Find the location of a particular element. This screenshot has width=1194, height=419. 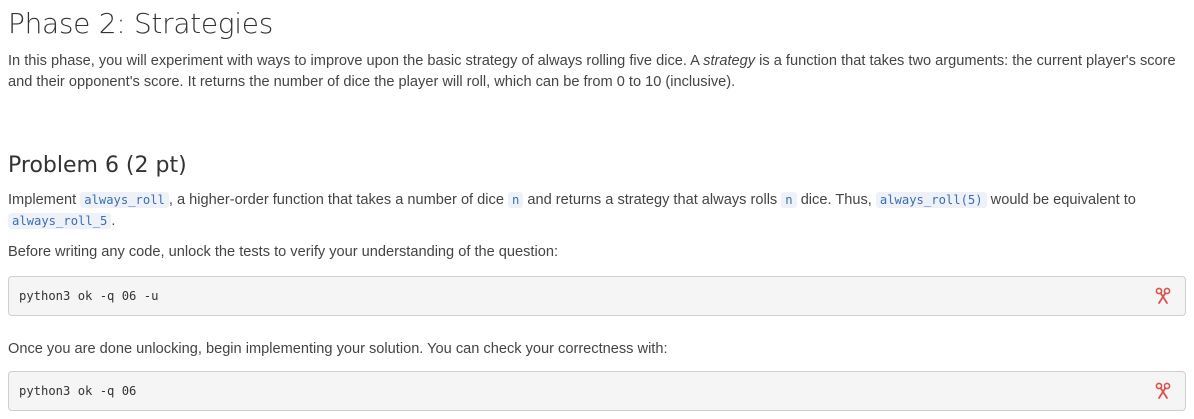

inline-code-always-roll: always_roll is located at coordinates (124, 200).